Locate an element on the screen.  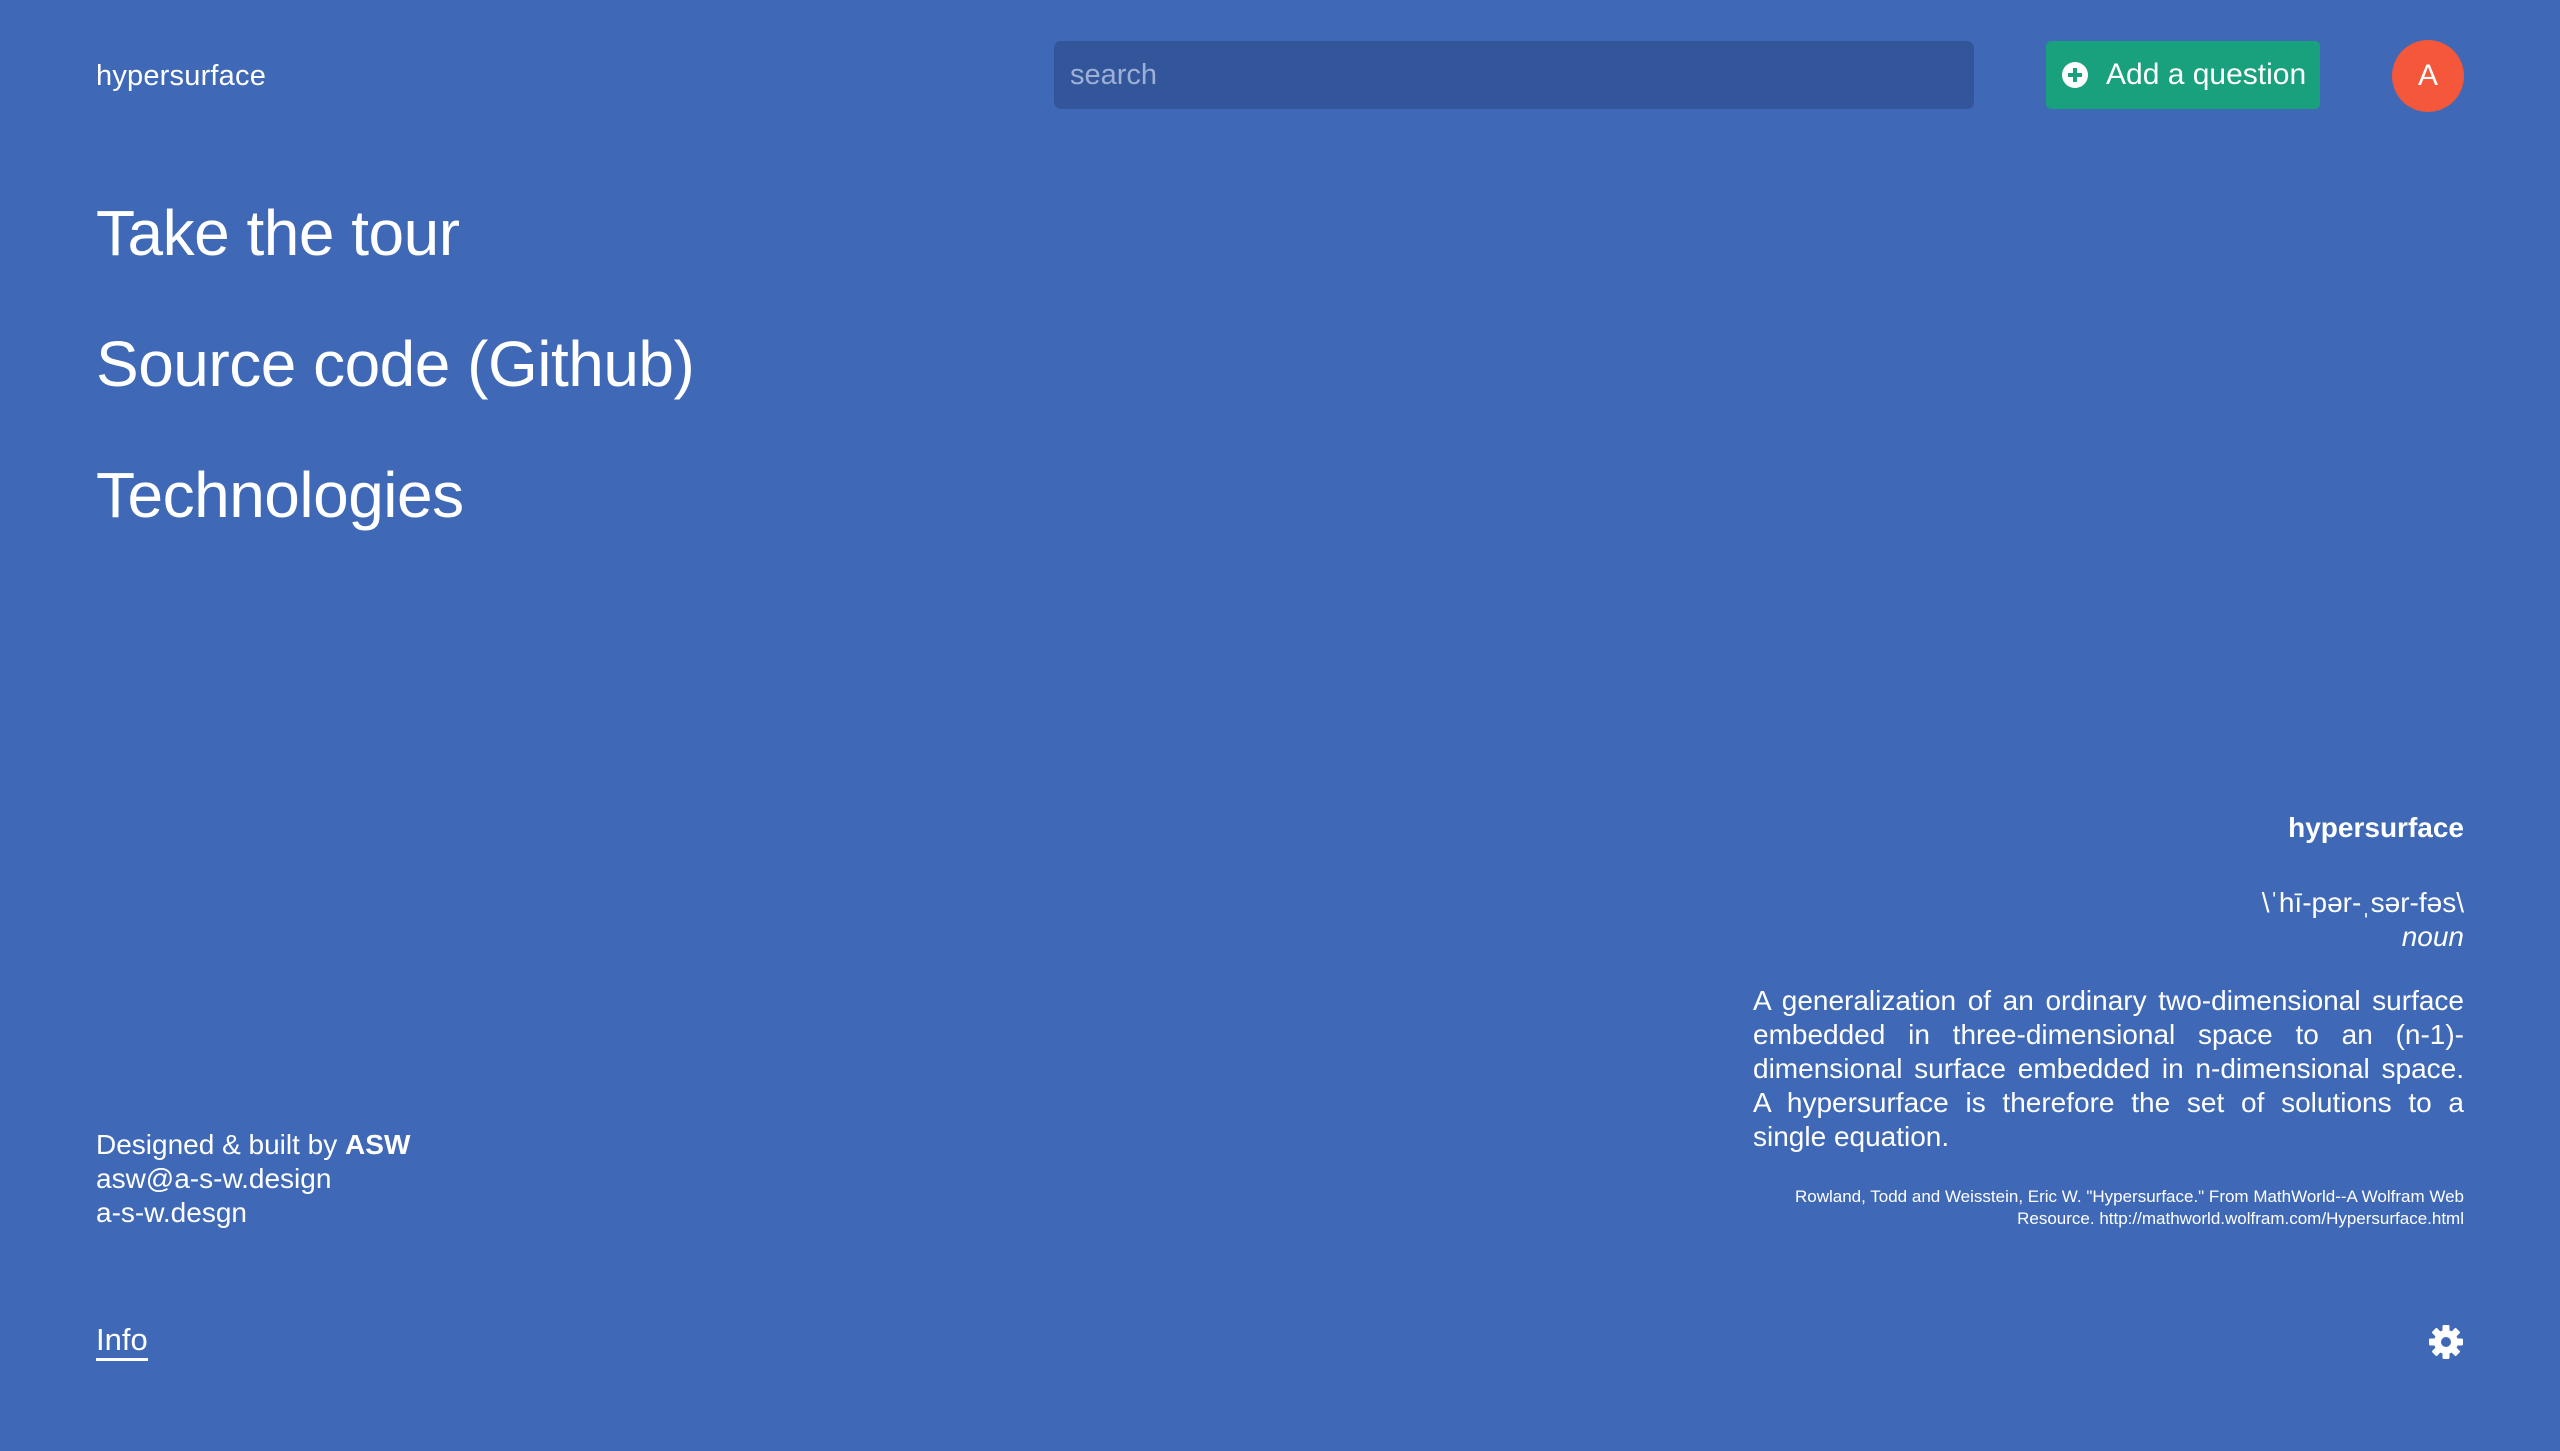
definition-term: hypersurface is located at coordinates (2376, 827).